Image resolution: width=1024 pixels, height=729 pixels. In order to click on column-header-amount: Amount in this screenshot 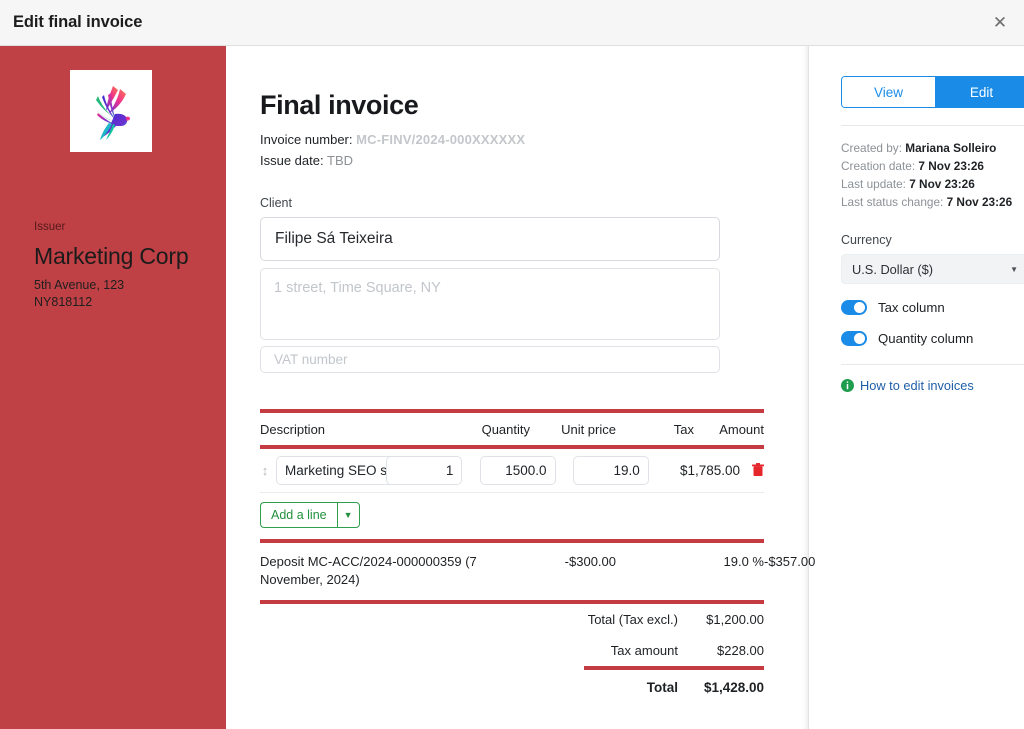, I will do `click(741, 429)`.